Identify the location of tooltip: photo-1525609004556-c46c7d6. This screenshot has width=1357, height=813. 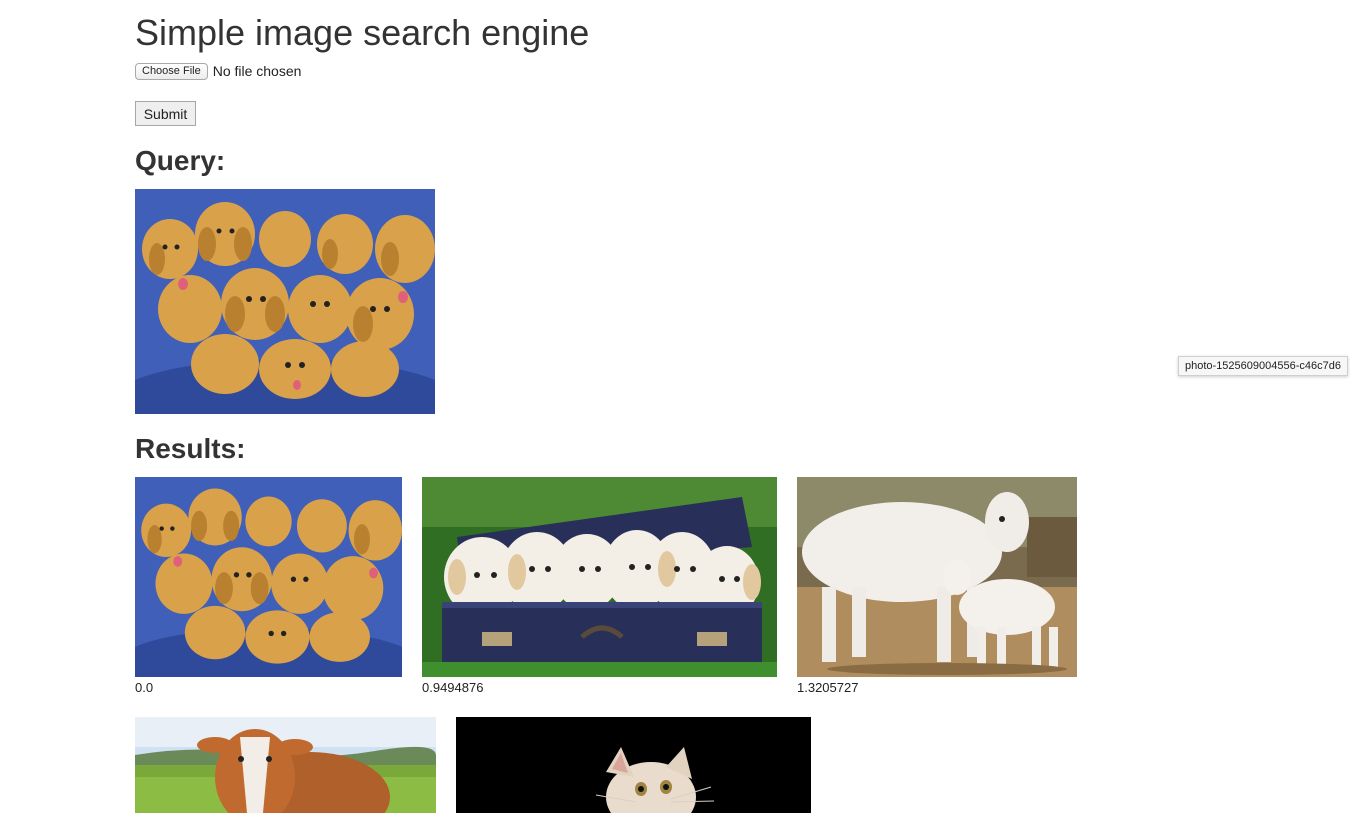
(1263, 366).